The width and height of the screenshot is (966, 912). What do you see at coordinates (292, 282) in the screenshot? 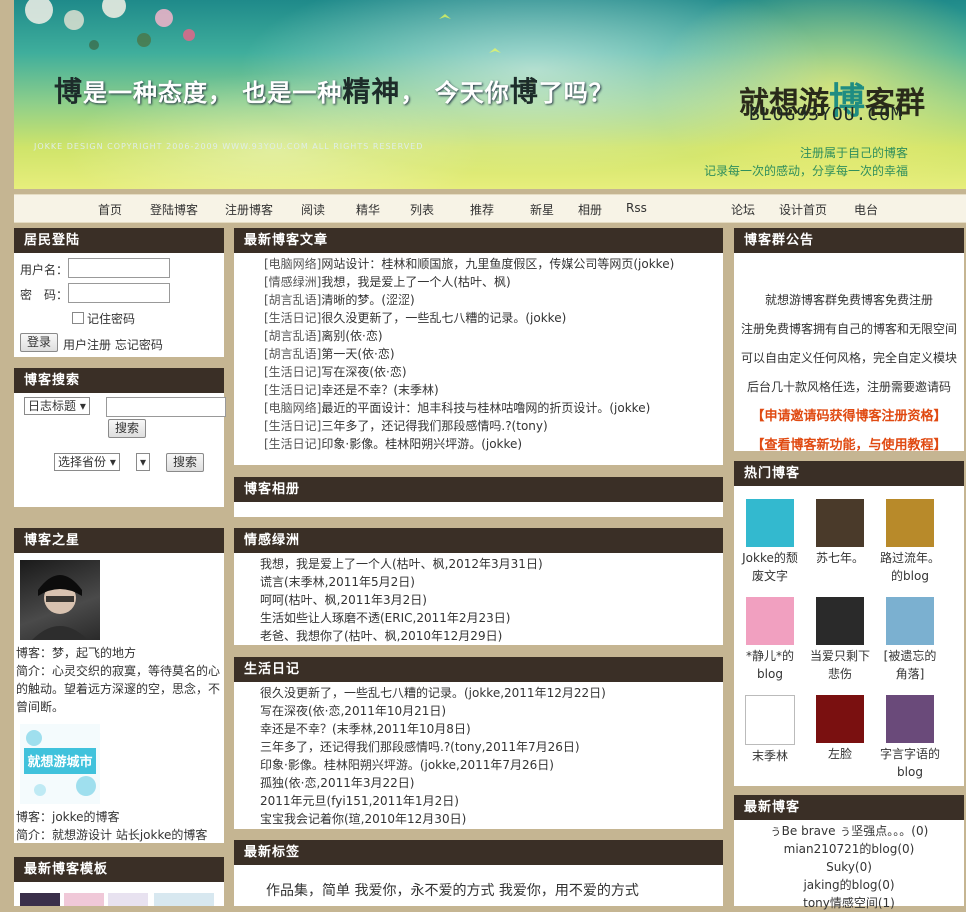
I see `article-category: [情感绿洲]` at bounding box center [292, 282].